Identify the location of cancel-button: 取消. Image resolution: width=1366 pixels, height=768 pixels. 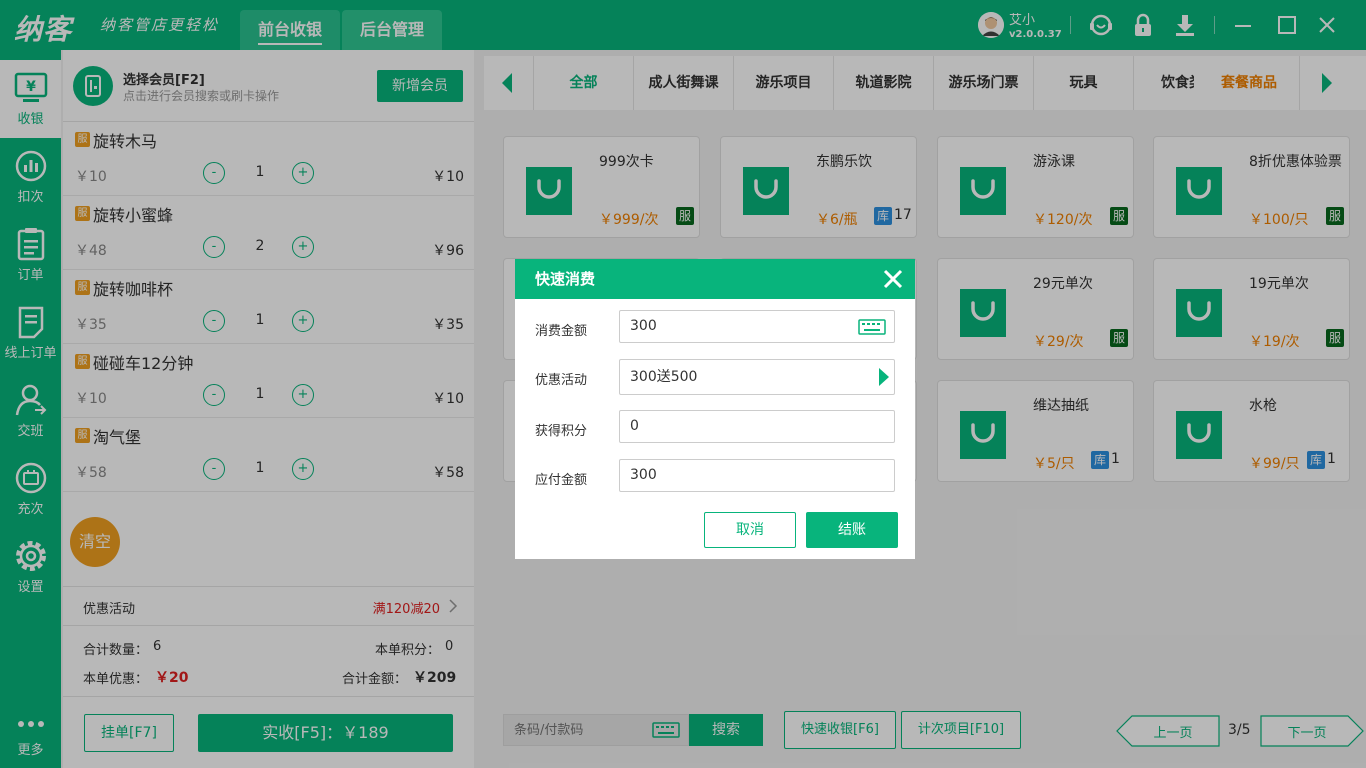
(750, 530).